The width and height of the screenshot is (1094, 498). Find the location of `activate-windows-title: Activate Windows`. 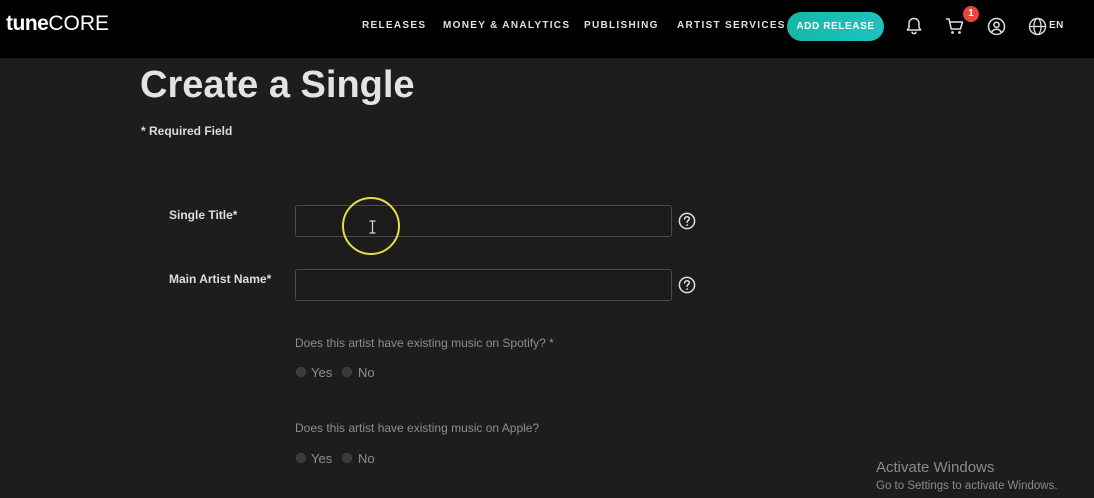

activate-windows-title: Activate Windows is located at coordinates (935, 467).